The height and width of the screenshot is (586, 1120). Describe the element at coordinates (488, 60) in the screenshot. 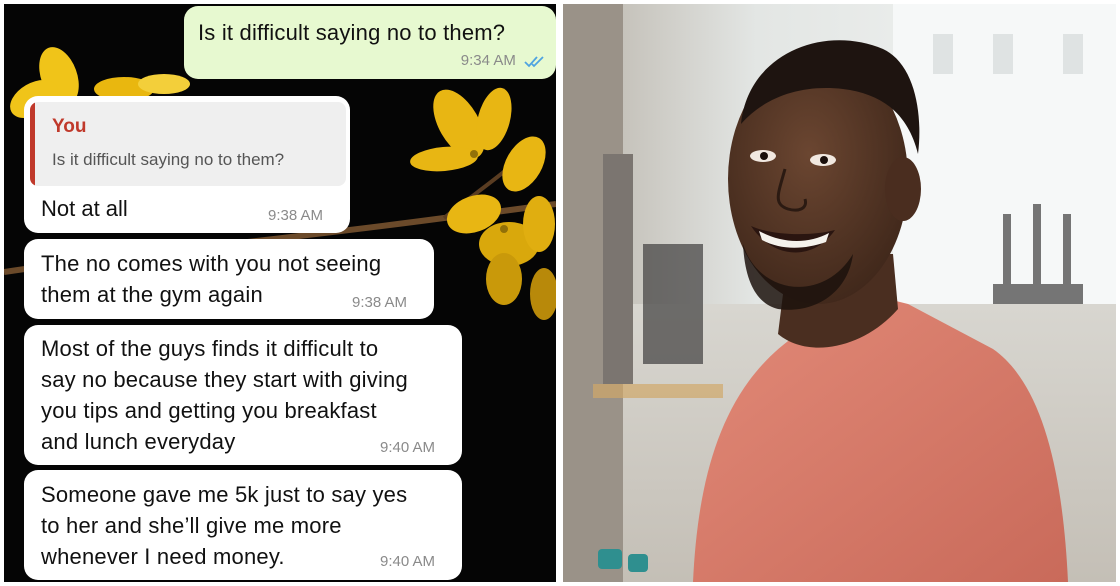

I see `timestamp: 9:34 AM` at that location.